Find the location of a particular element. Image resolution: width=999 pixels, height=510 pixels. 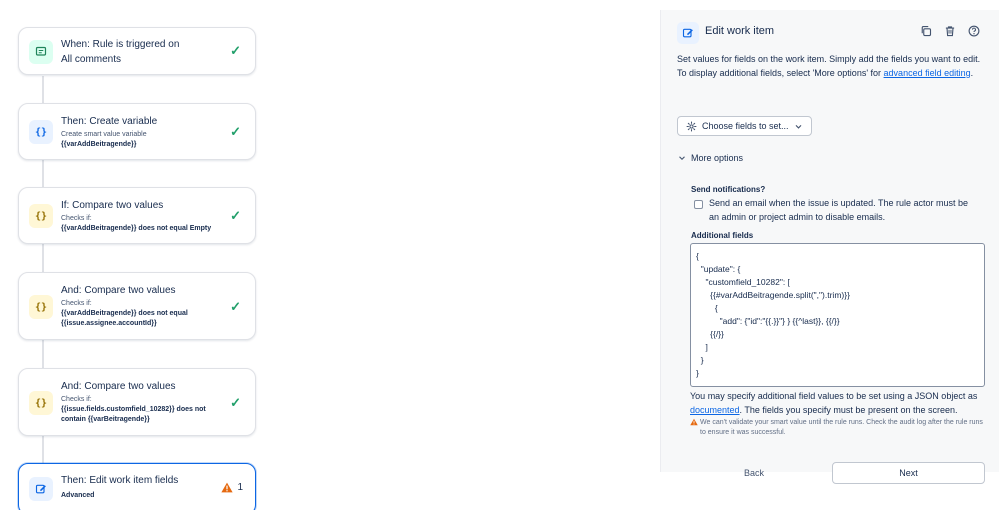

notifications-label: Send notifications? is located at coordinates (728, 189).